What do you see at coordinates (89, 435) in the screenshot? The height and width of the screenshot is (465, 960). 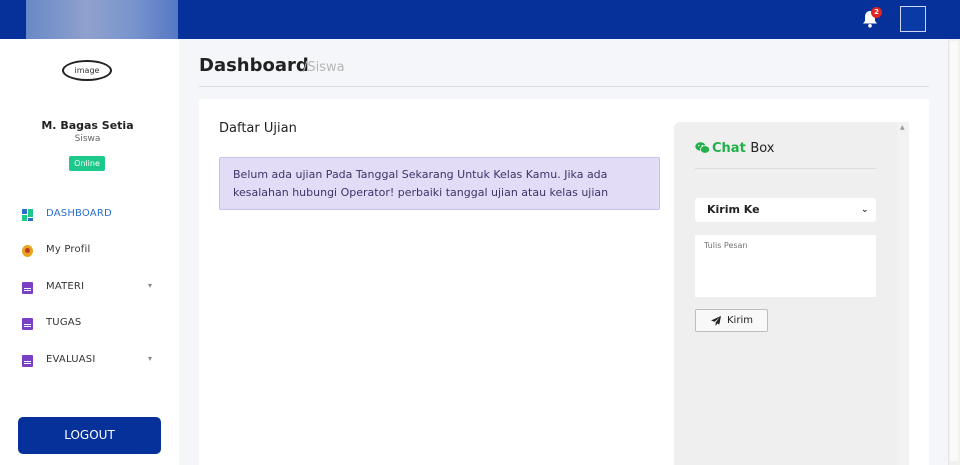 I see `logout-button: LOGOUT` at bounding box center [89, 435].